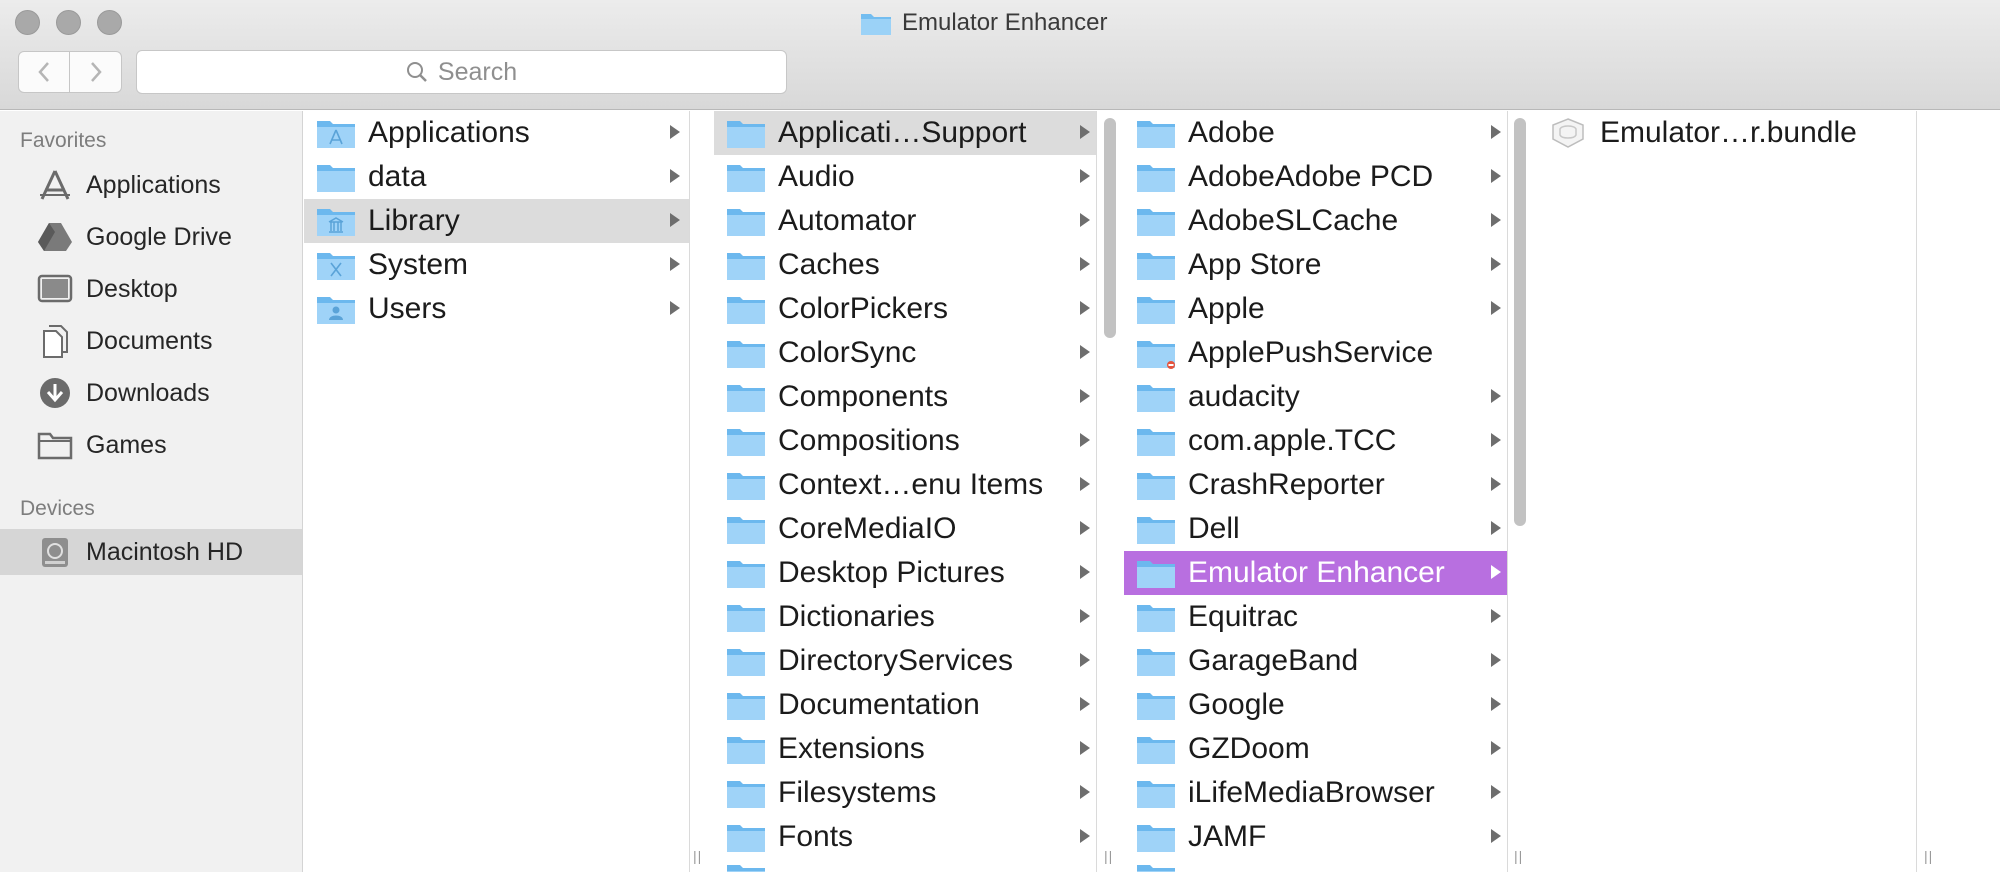  I want to click on bundle-icon, so click(1568, 133).